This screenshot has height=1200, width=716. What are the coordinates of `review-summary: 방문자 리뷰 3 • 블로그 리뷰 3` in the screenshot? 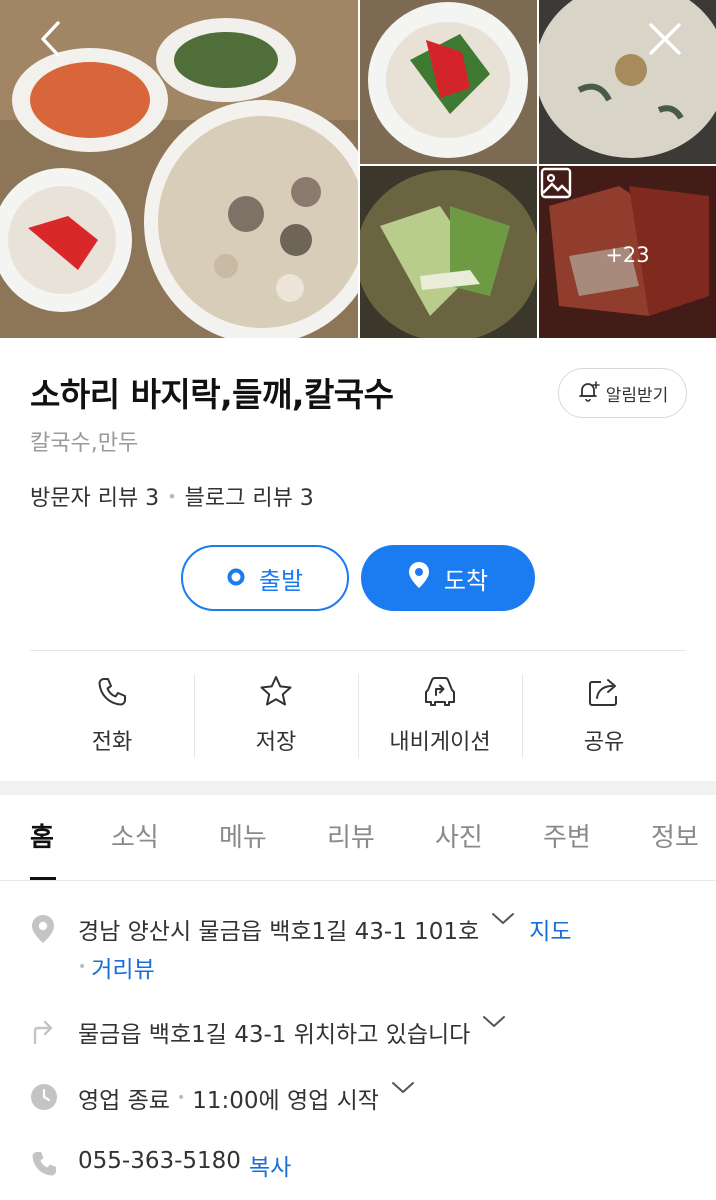 It's located at (172, 496).